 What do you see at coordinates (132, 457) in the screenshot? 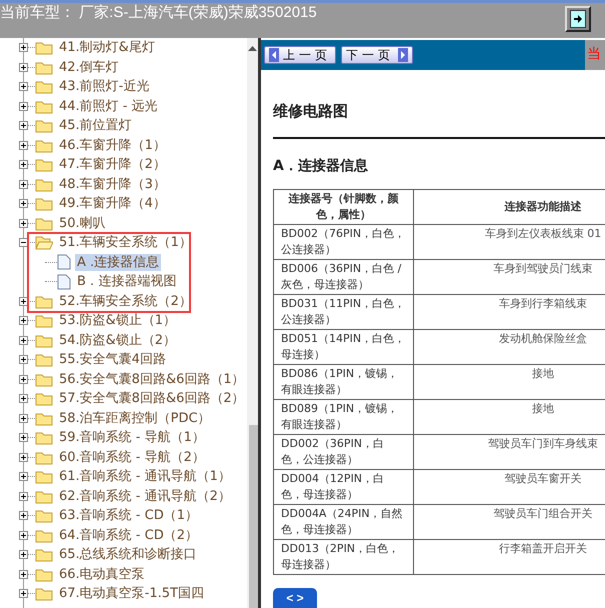
I see `tree-item: 60.音响系统 - 导航（2）` at bounding box center [132, 457].